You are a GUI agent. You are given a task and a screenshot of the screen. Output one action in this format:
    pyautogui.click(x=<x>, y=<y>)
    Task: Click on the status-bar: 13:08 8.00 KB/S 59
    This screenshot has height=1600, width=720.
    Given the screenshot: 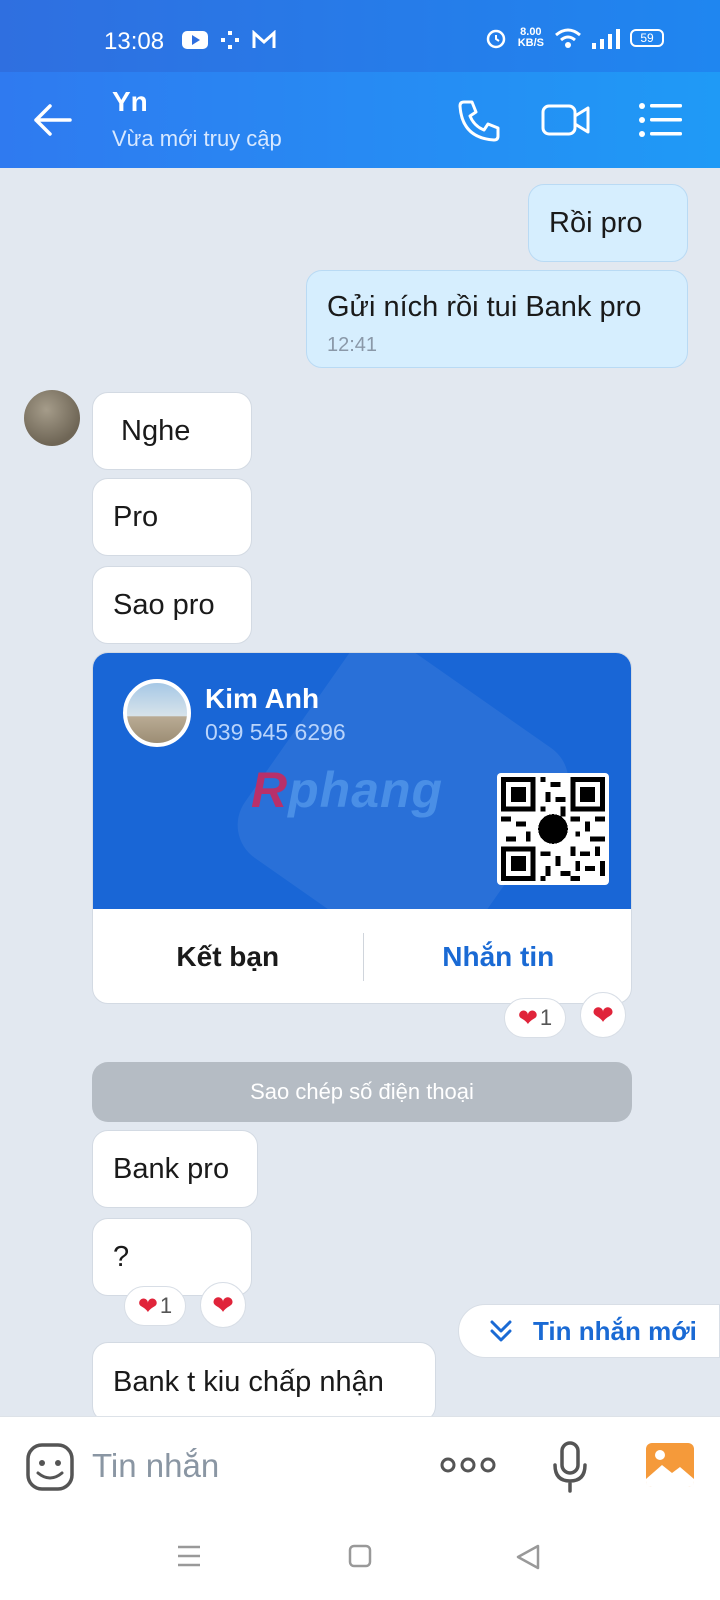 What is the action you would take?
    pyautogui.click(x=360, y=36)
    